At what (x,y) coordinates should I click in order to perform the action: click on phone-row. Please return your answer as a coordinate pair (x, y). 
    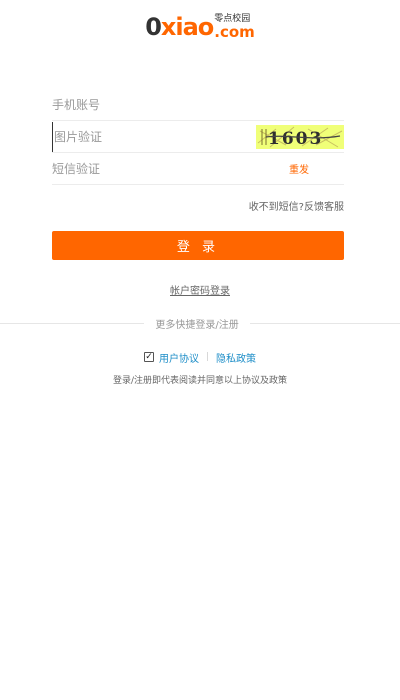
    Looking at the image, I should click on (198, 105).